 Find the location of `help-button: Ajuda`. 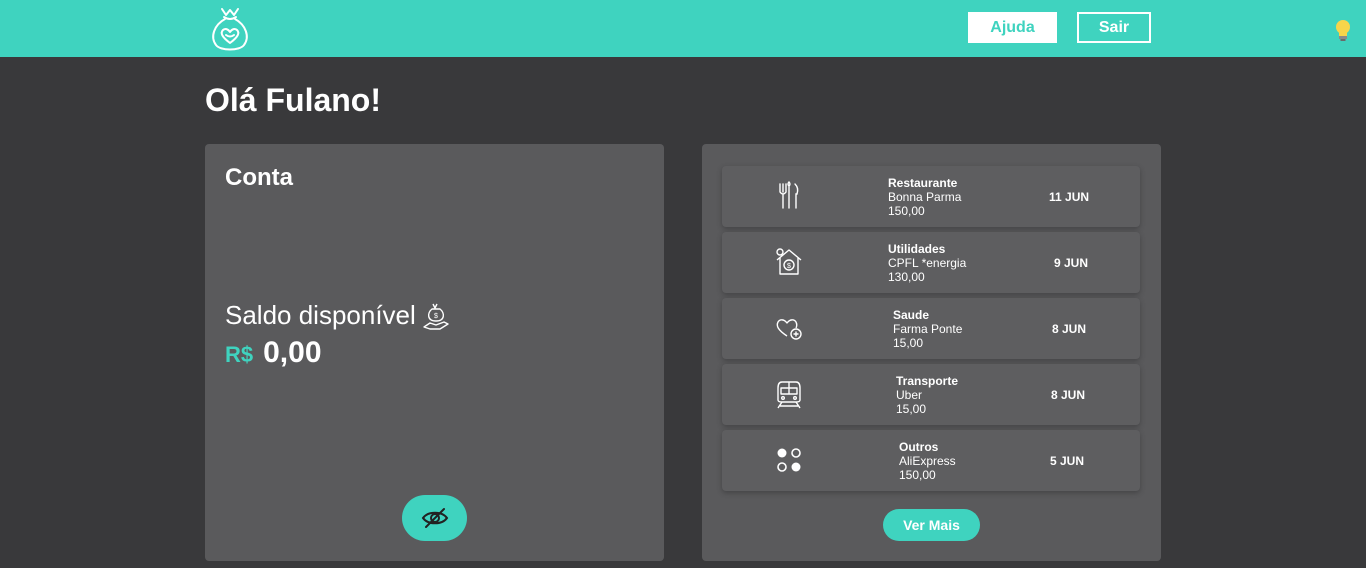

help-button: Ajuda is located at coordinates (1012, 27).